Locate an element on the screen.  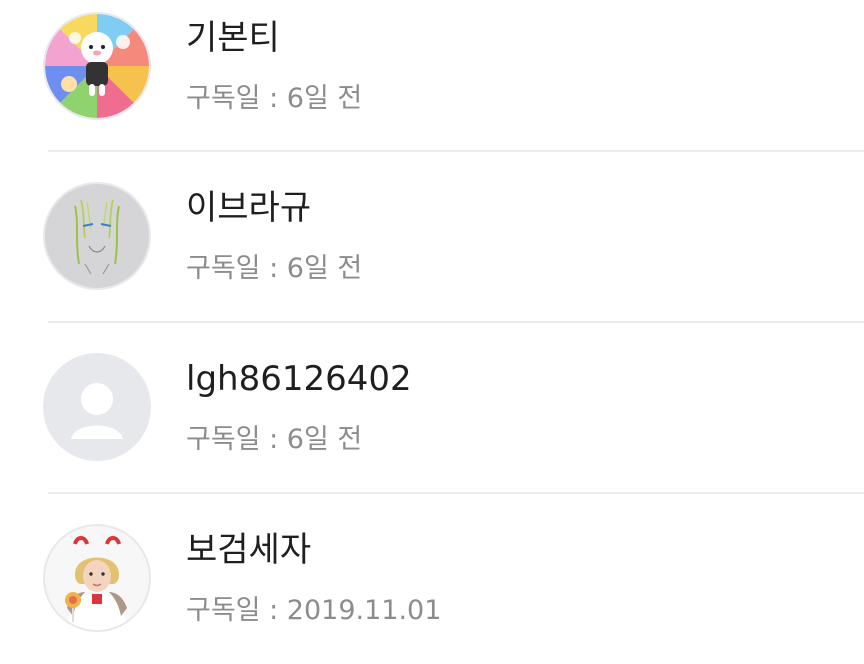
subscribed-date-text: 구독일 : 2019.11.01 is located at coordinates (313, 611).